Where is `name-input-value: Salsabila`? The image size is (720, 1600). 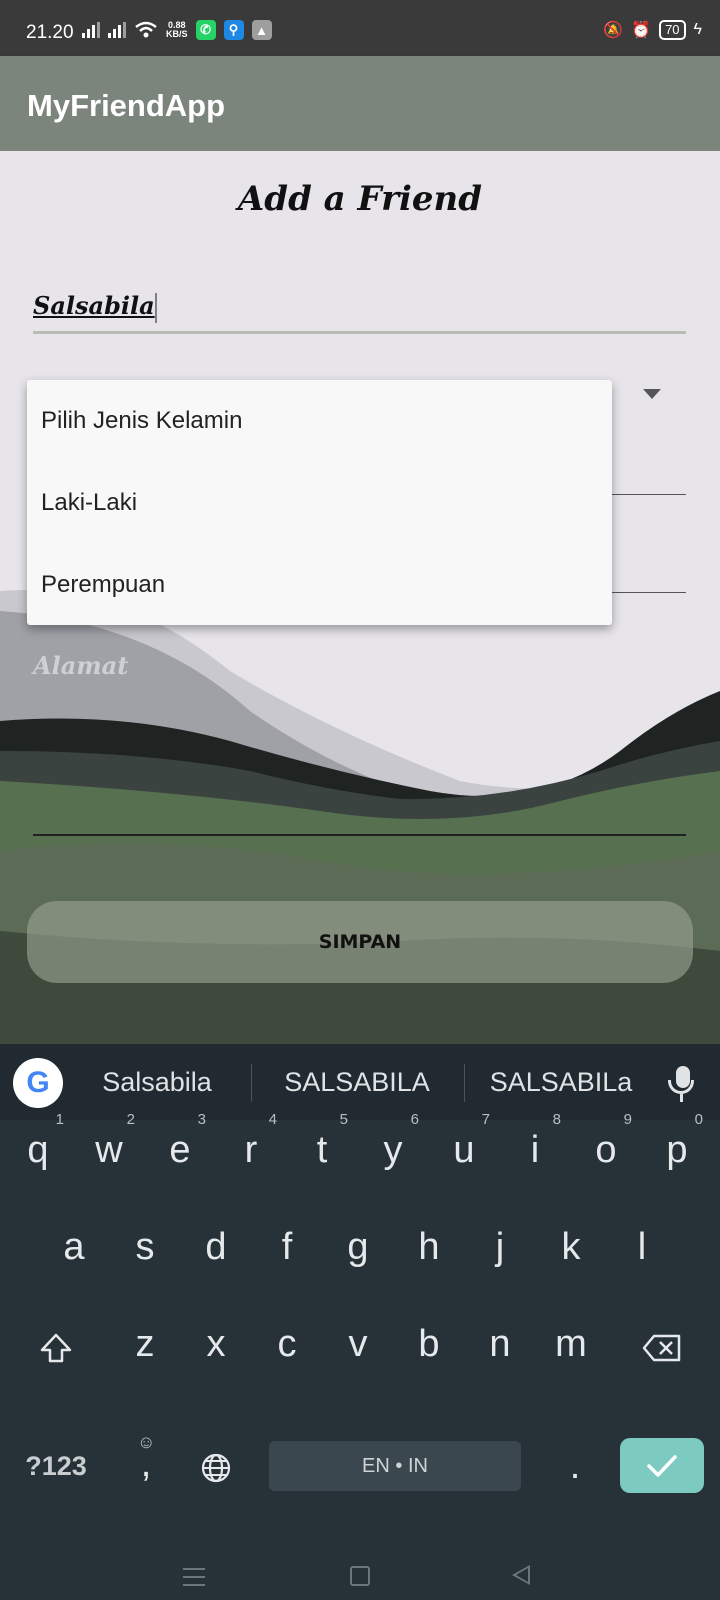
name-input-value: Salsabila is located at coordinates (94, 305).